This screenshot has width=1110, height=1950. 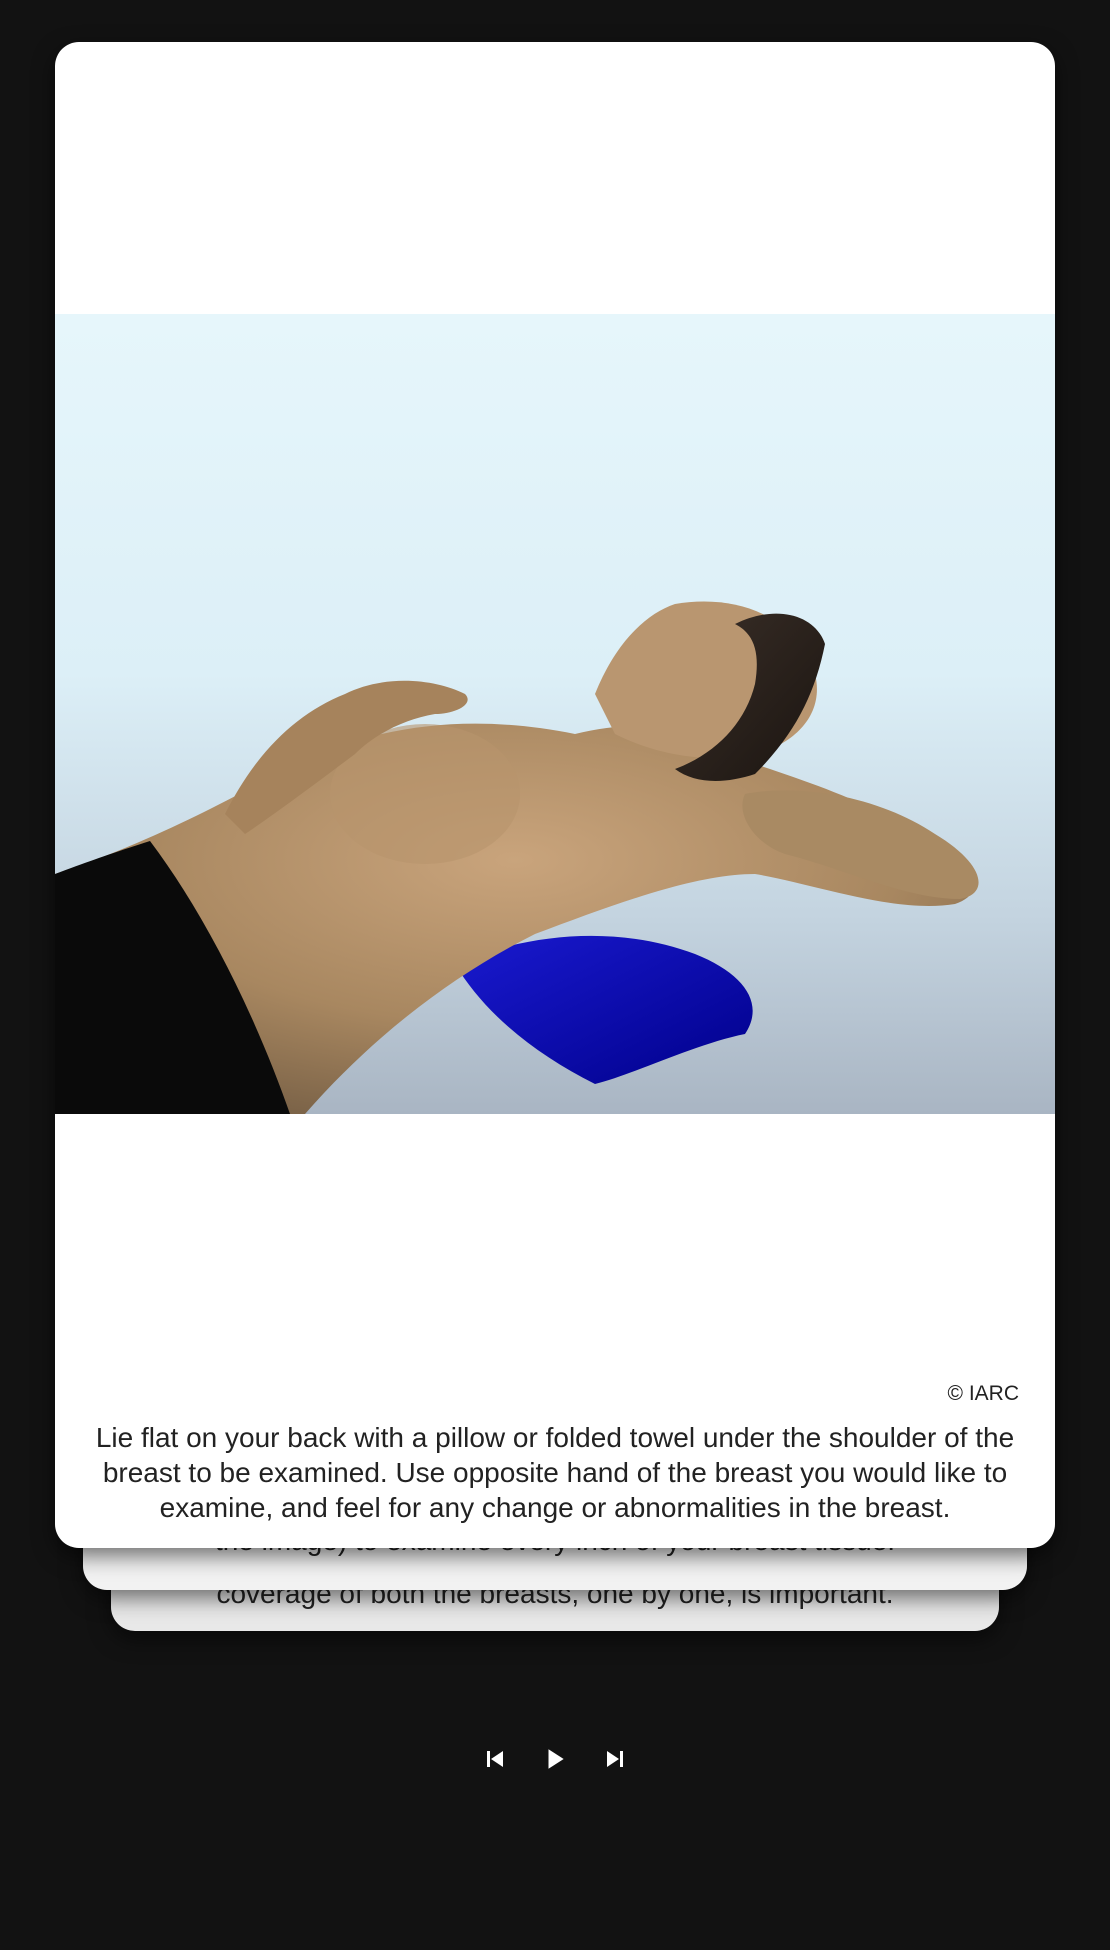 What do you see at coordinates (615, 1759) in the screenshot?
I see `skip-next-icon` at bounding box center [615, 1759].